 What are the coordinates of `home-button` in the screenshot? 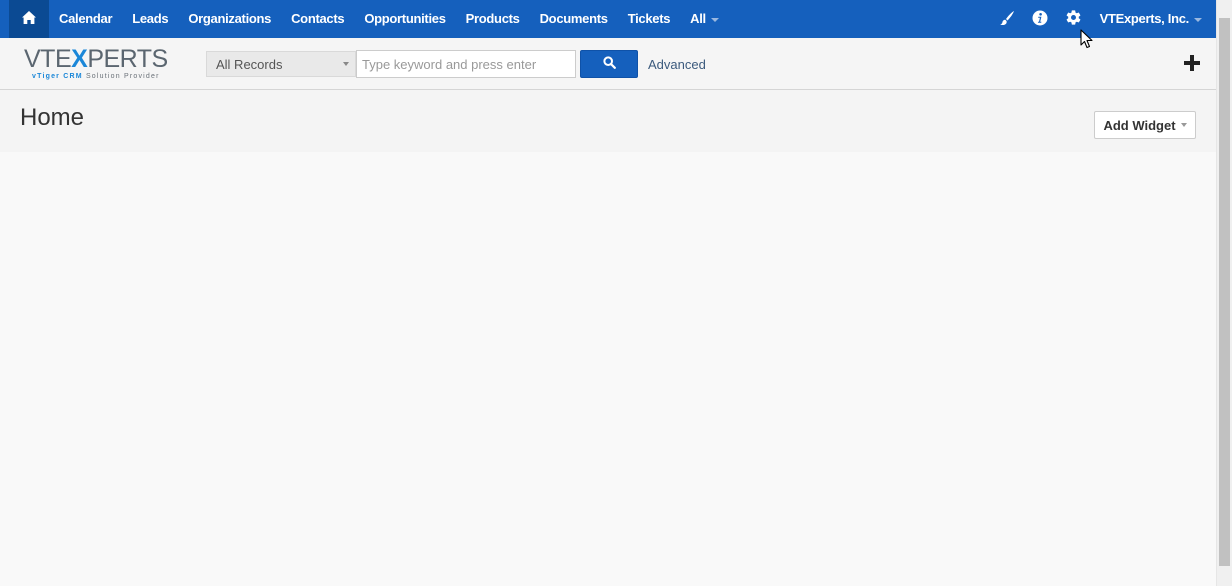 It's located at (29, 19).